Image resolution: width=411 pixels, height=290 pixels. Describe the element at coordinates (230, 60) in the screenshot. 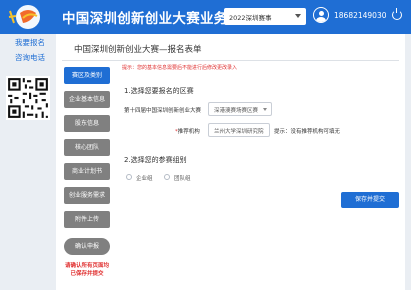

I see `title-divider` at that location.